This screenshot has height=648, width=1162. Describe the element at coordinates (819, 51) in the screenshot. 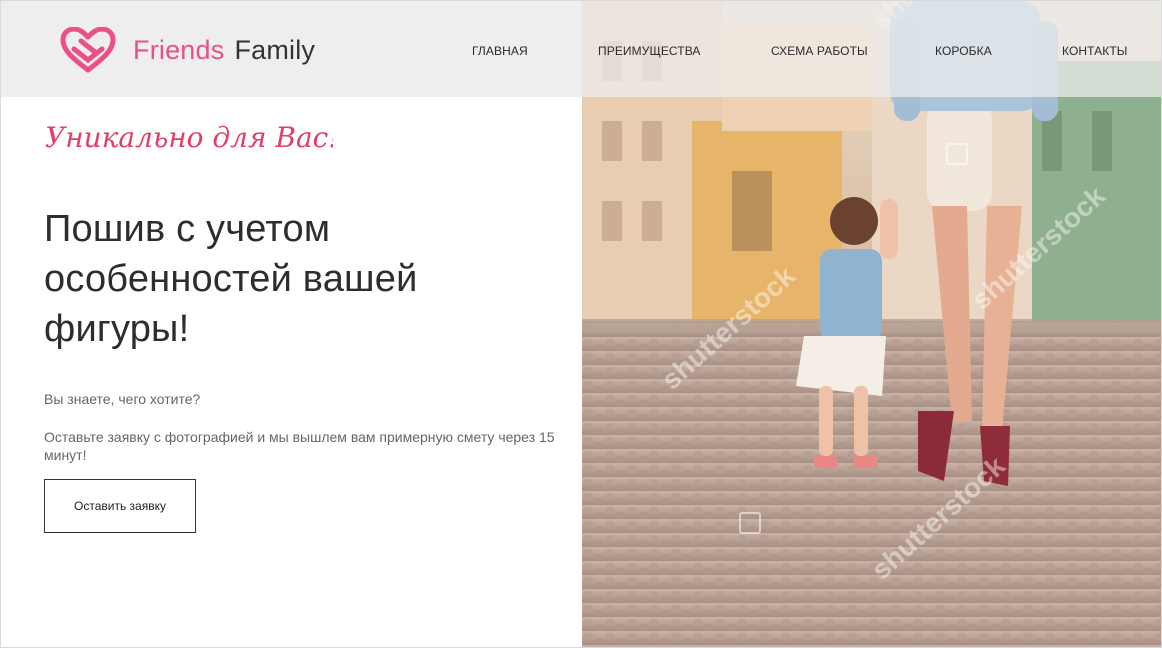

I see `nav-item-workflow: СХЕМА РАБОТЫ` at that location.